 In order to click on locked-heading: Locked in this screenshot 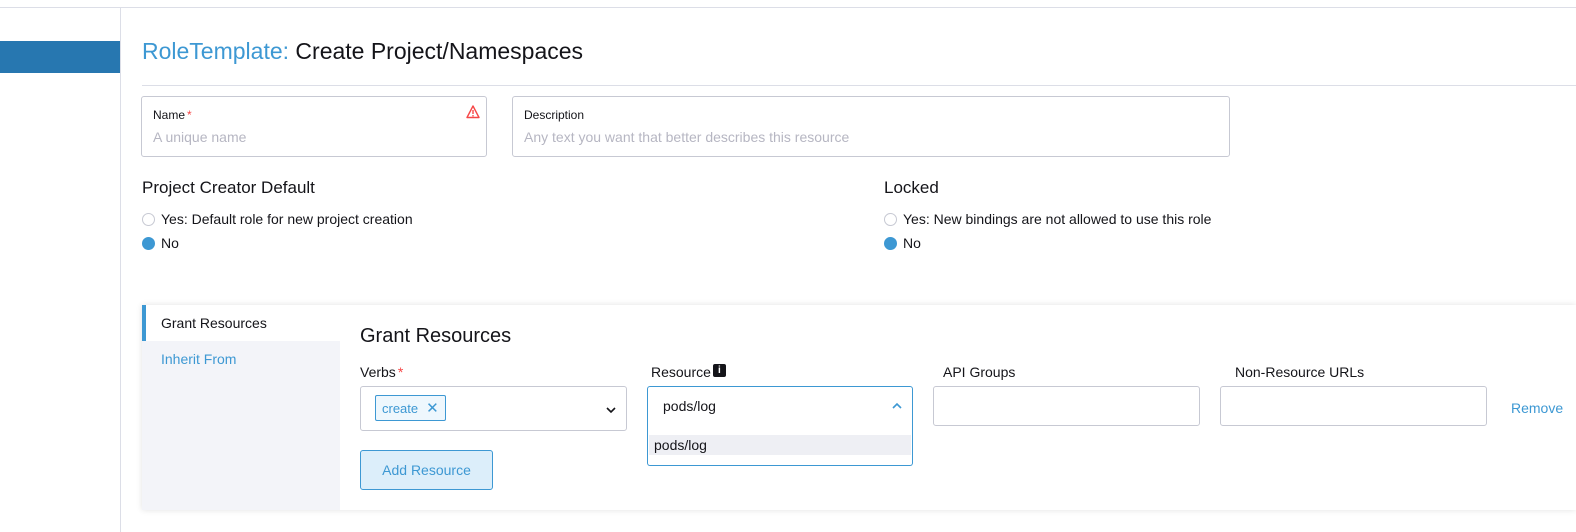, I will do `click(911, 187)`.